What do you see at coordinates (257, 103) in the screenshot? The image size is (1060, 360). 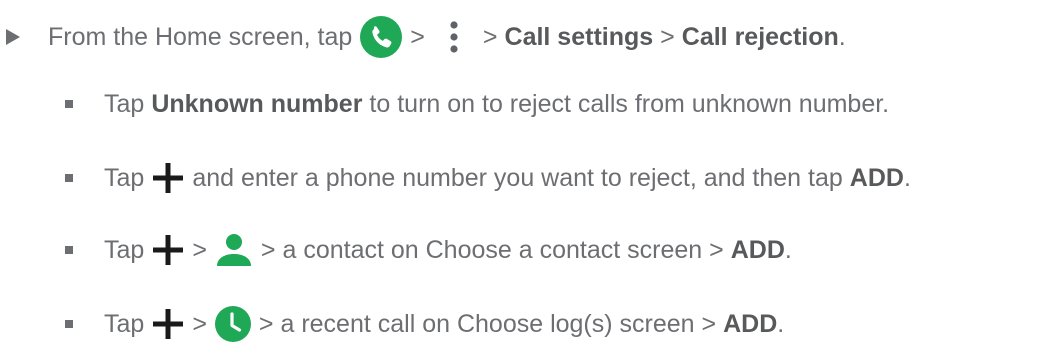 I see `unknown-number-label: Unknown number` at bounding box center [257, 103].